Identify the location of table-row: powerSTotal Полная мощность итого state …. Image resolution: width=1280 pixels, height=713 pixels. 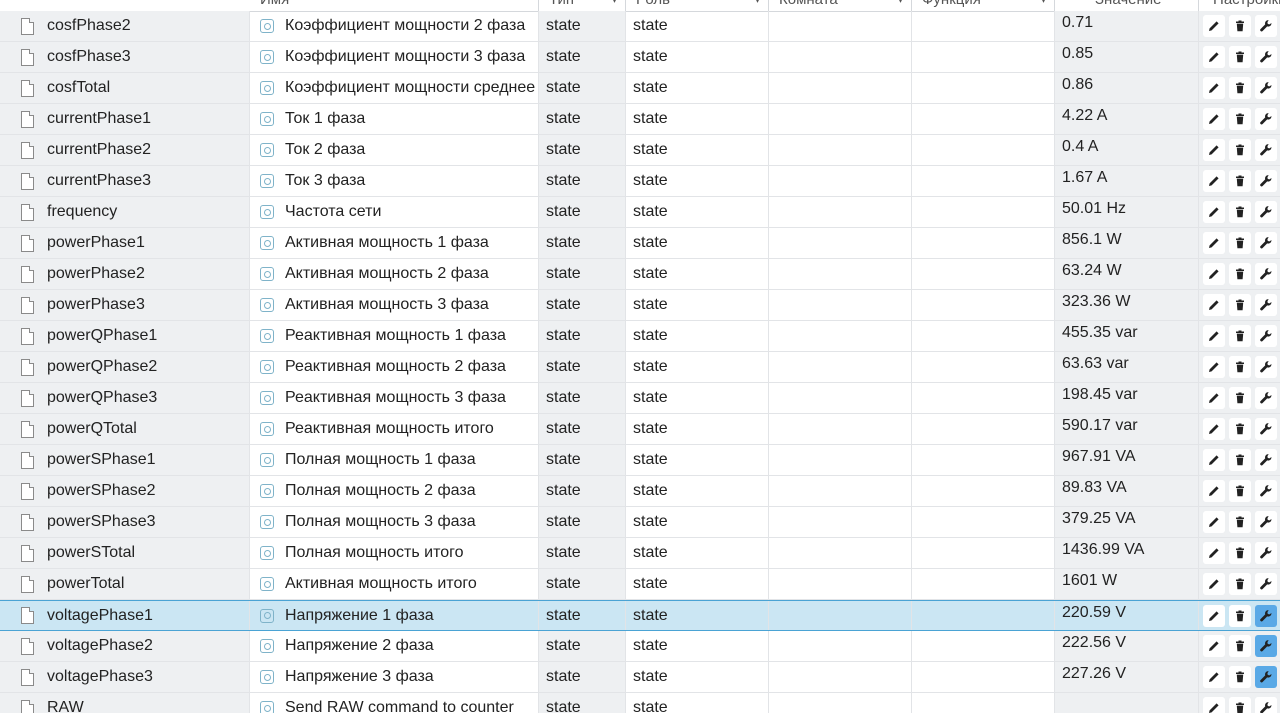
(640, 553).